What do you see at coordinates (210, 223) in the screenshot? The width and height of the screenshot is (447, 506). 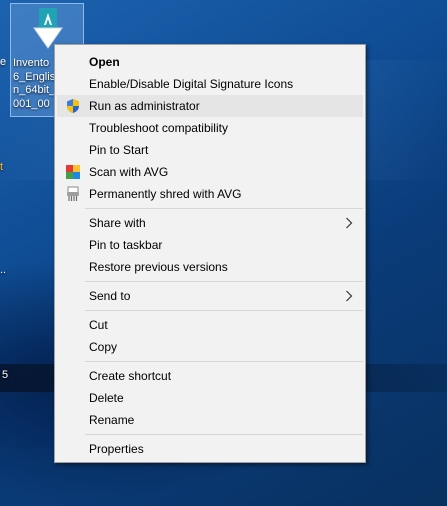 I see `menu-item-share-with: Share with` at bounding box center [210, 223].